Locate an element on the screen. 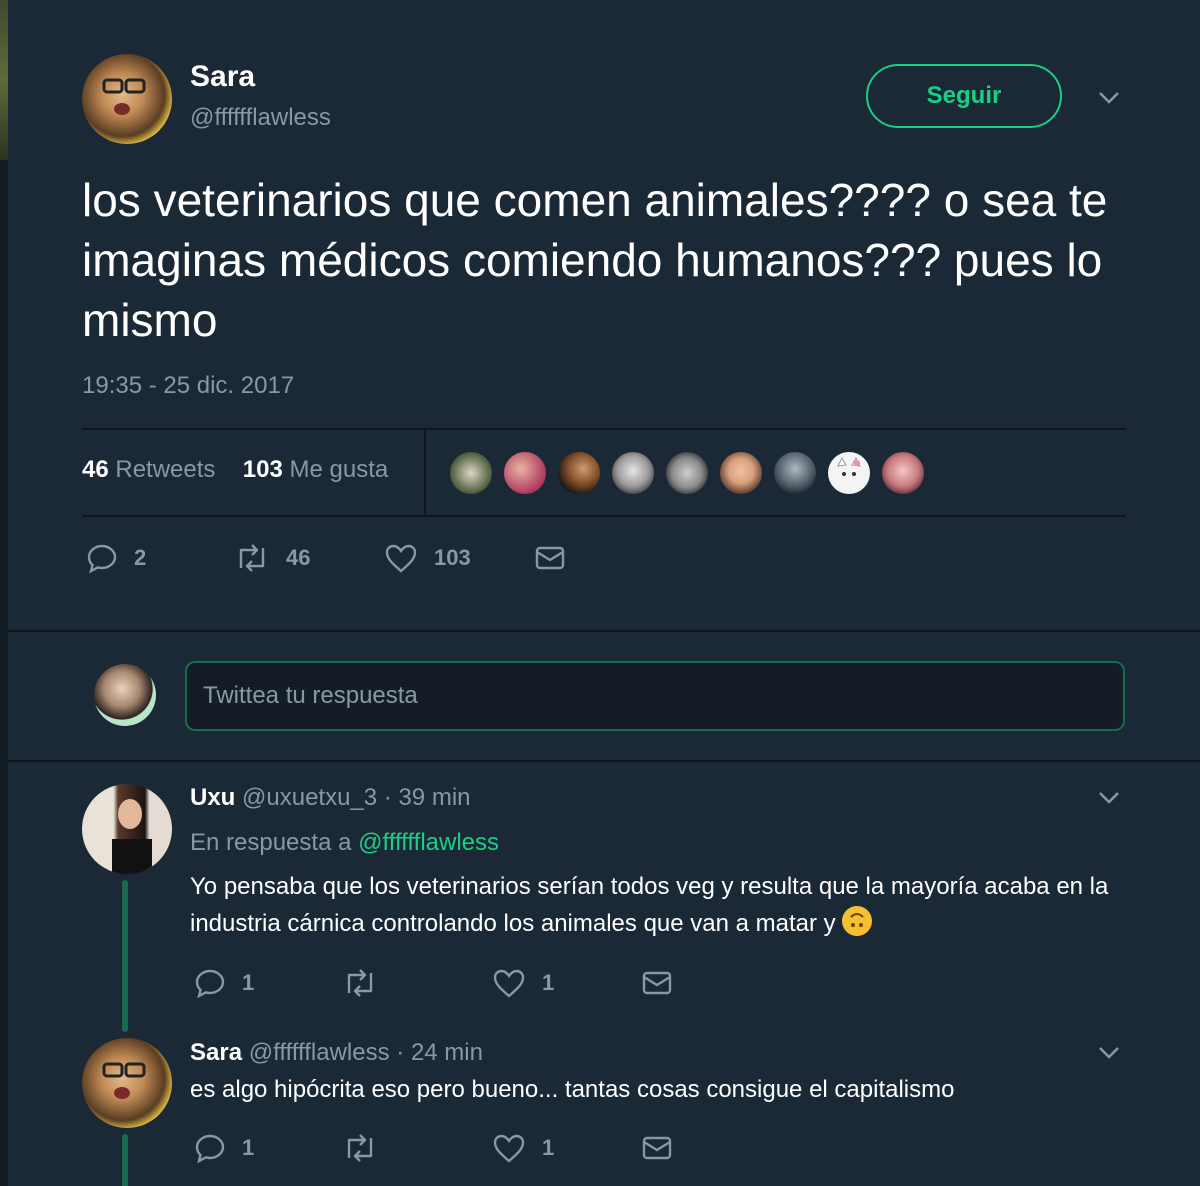  reply-count: 2 is located at coordinates (140, 557).